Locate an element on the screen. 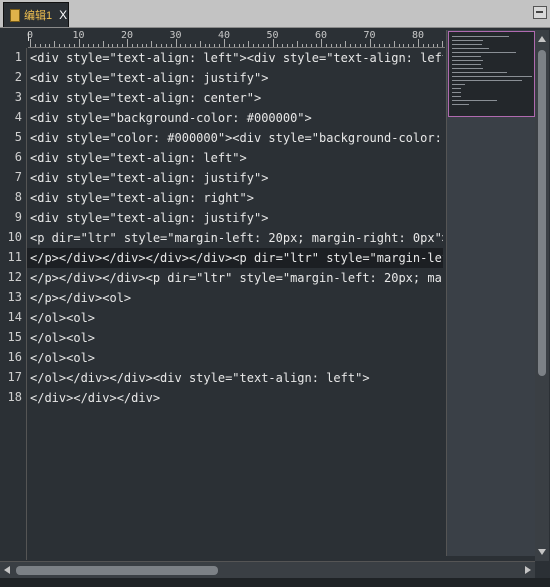 The height and width of the screenshot is (587, 550). scroll-right-arrow-icon is located at coordinates (528, 570).